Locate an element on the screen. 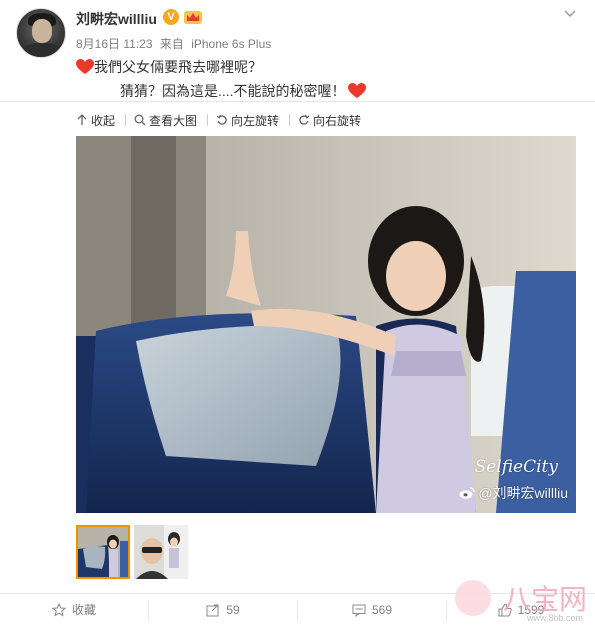 The height and width of the screenshot is (625, 595). post-meta: 8月16日 11:23 来自 iPhone 6s Plus is located at coordinates (175, 43).